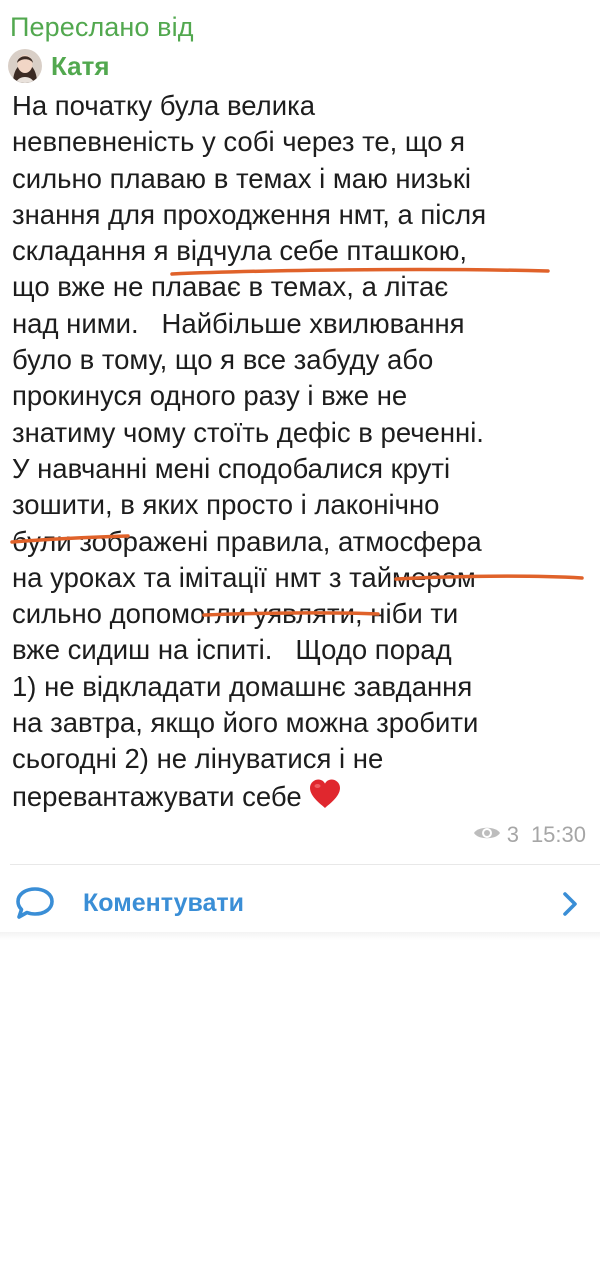  Describe the element at coordinates (163, 903) in the screenshot. I see `comments-label: Коментувати` at that location.